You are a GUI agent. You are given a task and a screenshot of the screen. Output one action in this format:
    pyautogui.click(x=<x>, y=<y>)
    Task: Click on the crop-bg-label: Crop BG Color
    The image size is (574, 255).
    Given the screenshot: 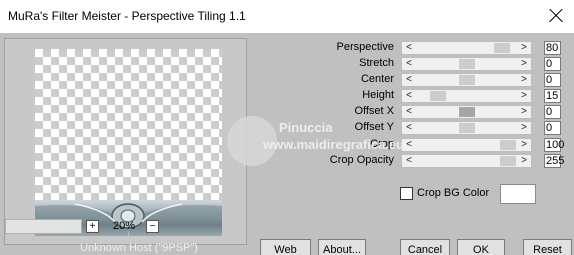 What is the action you would take?
    pyautogui.click(x=453, y=193)
    